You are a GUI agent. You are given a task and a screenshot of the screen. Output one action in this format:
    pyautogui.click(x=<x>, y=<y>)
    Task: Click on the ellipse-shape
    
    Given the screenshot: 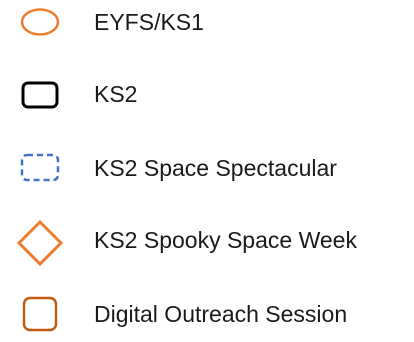 What is the action you would take?
    pyautogui.click(x=40, y=22)
    